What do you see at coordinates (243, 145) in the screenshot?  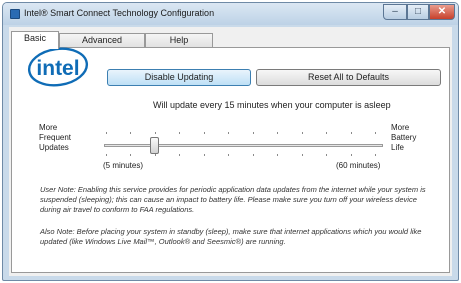 I see `slider-track` at bounding box center [243, 145].